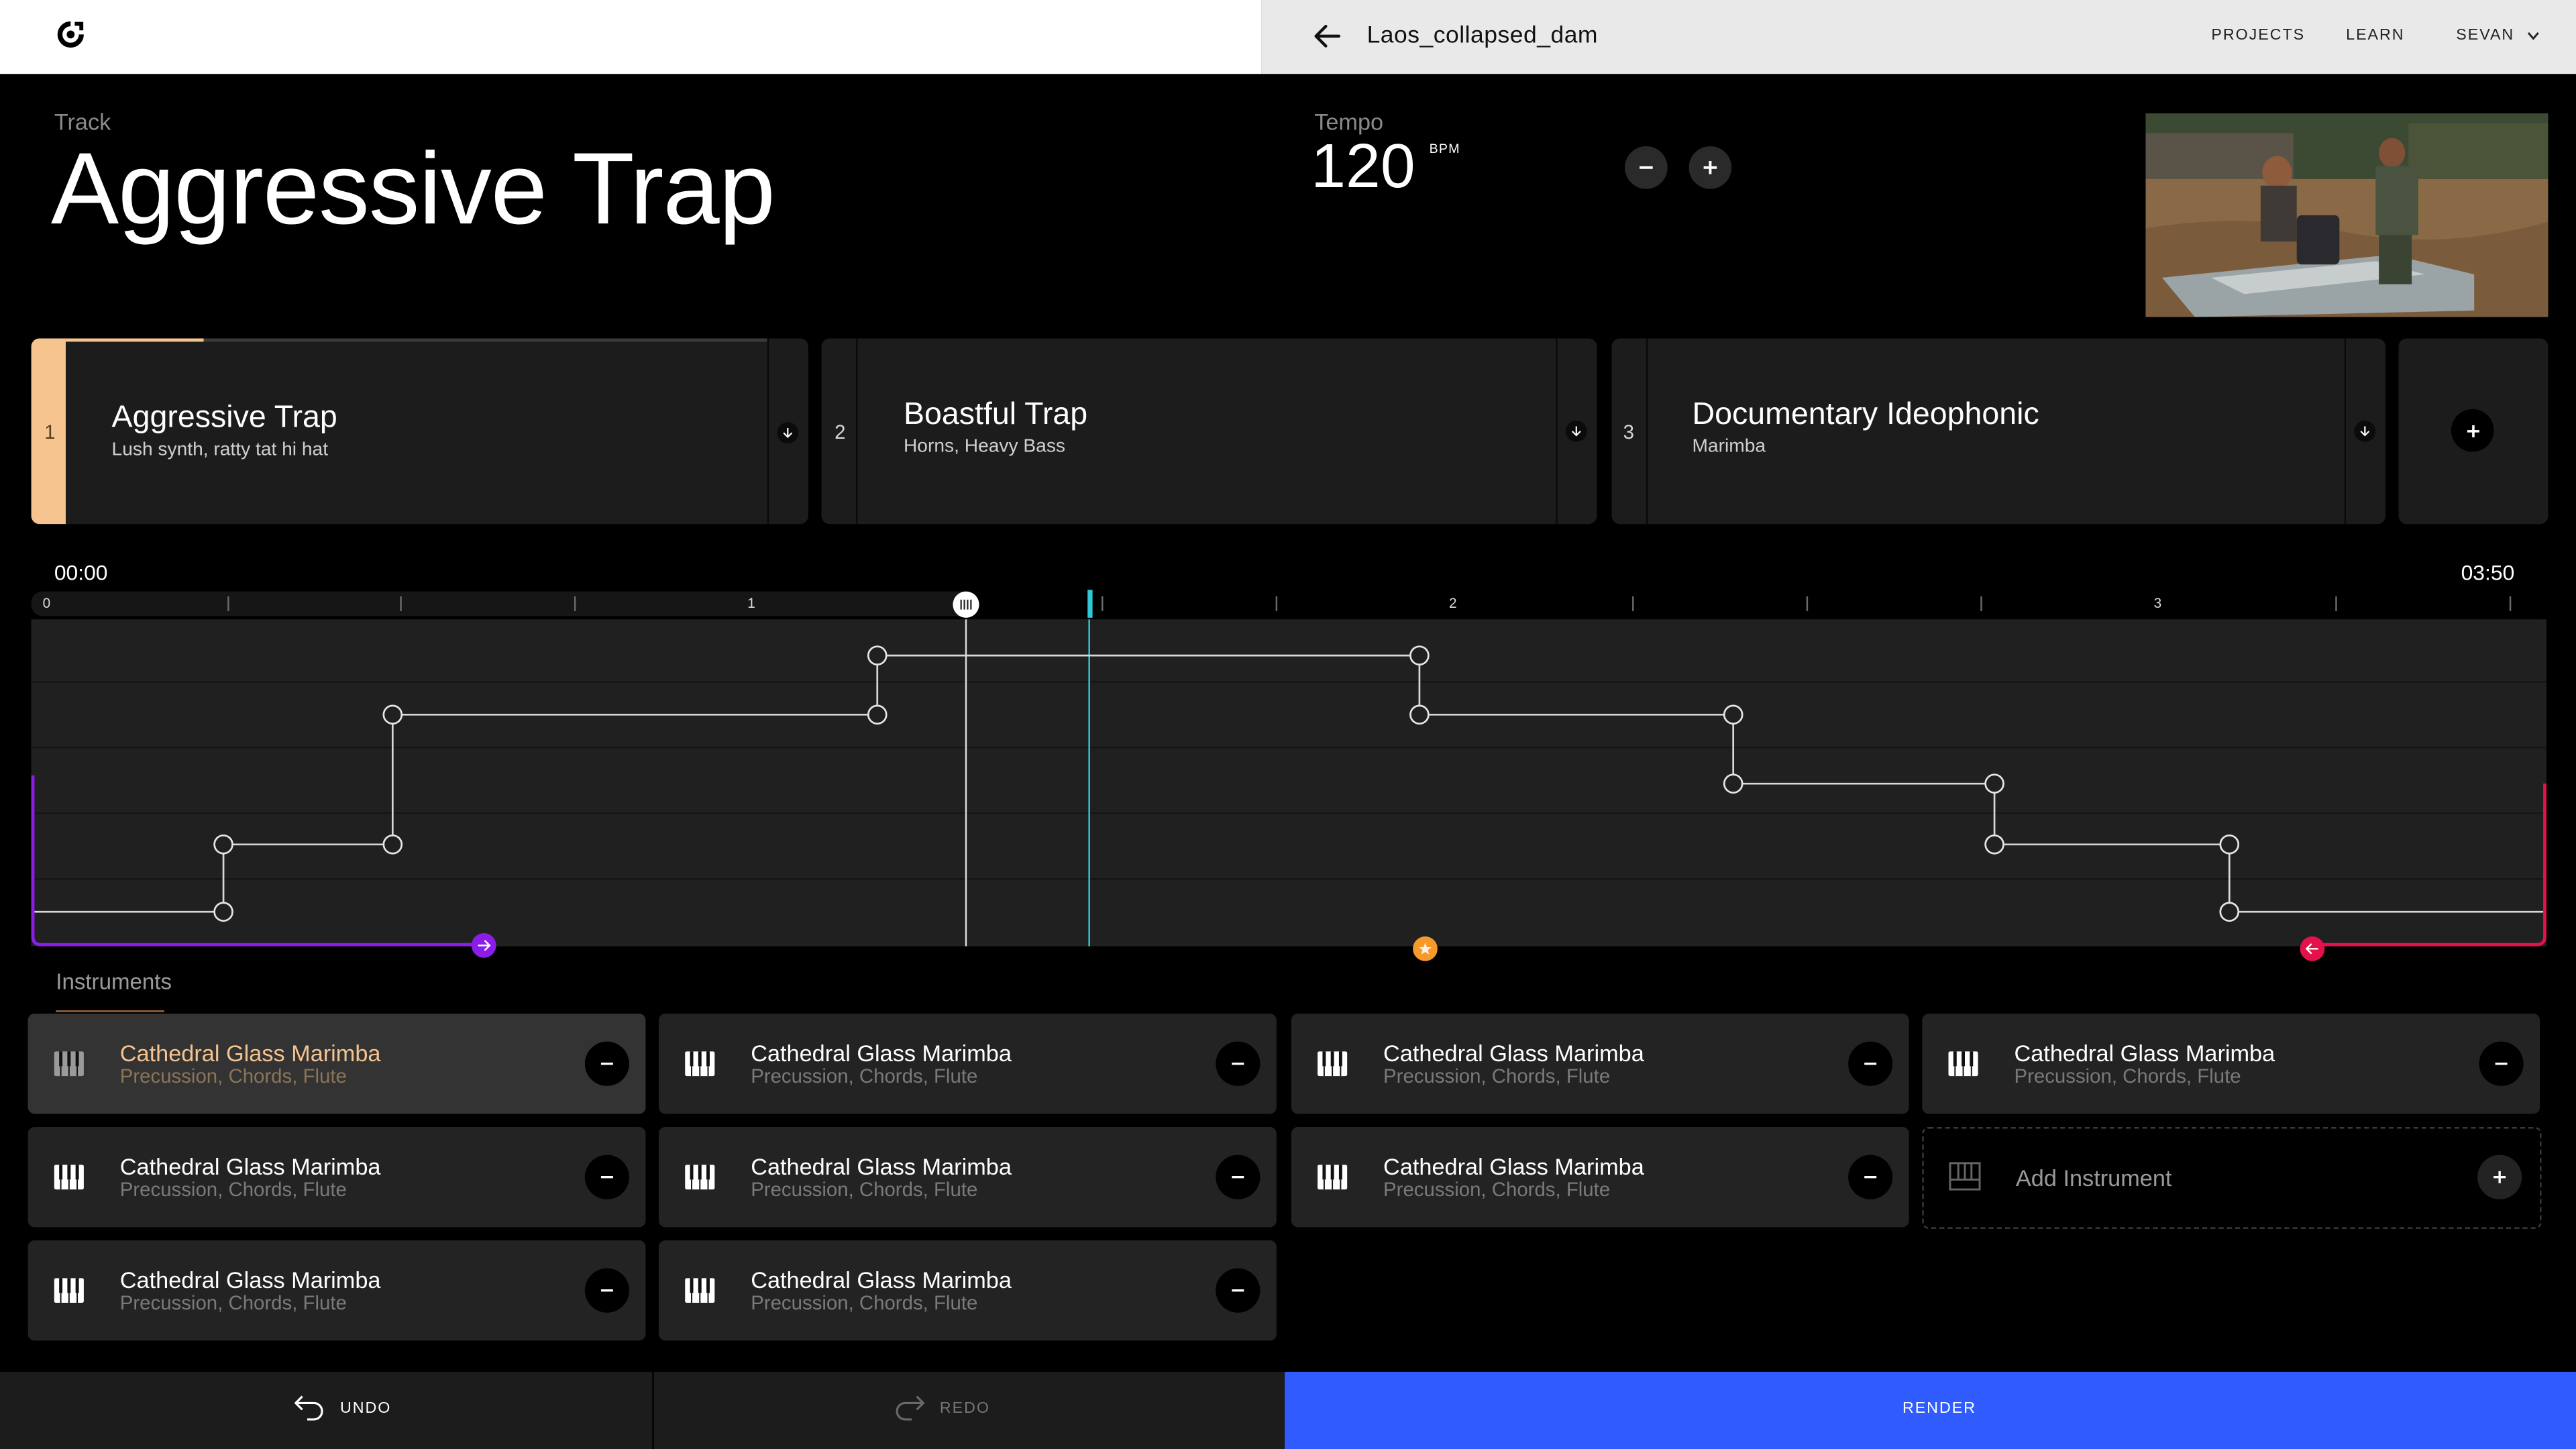 This screenshot has width=2576, height=1449. What do you see at coordinates (1998, 431) in the screenshot?
I see `section-card-3: 3 Documentary Ideophonic Marimba` at bounding box center [1998, 431].